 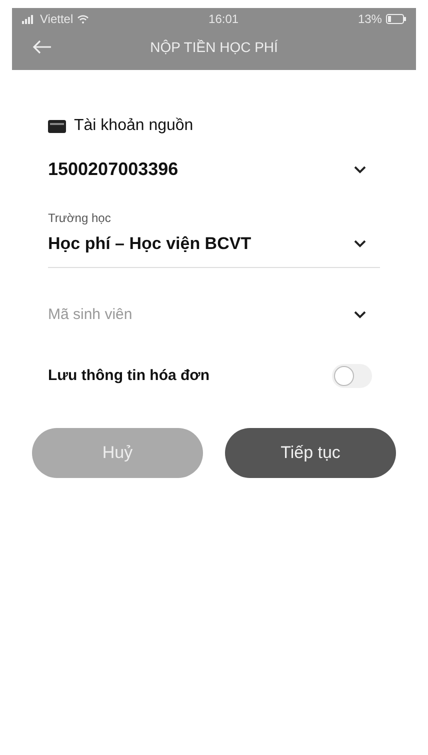 What do you see at coordinates (148, 315) in the screenshot?
I see `student-id-field: Mã sinh viên` at bounding box center [148, 315].